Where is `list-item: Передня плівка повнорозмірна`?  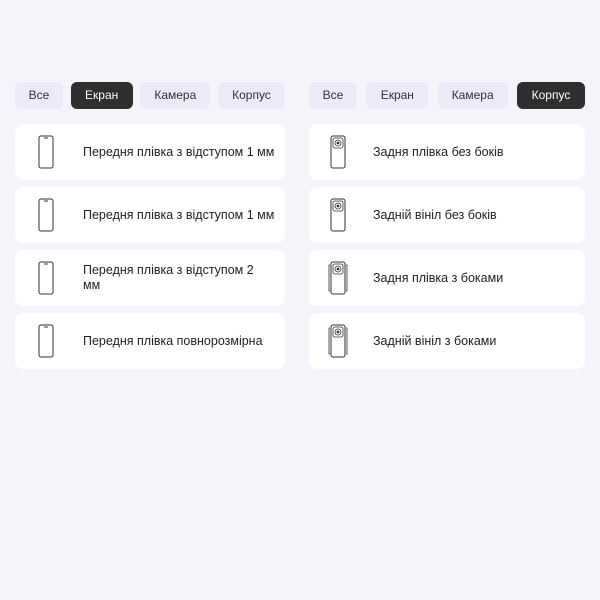
list-item: Передня плівка повнорозмірна is located at coordinates (150, 341).